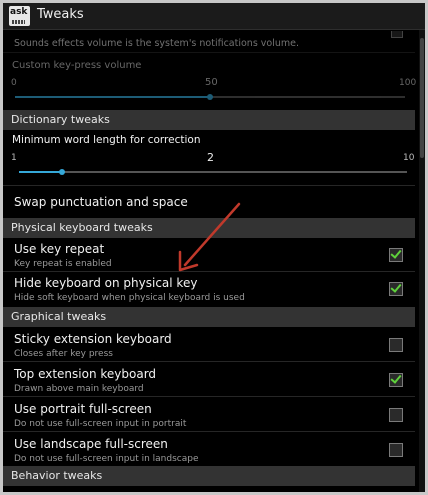 This screenshot has height=495, width=428. I want to click on annotation-arrow, so click(209, 237).